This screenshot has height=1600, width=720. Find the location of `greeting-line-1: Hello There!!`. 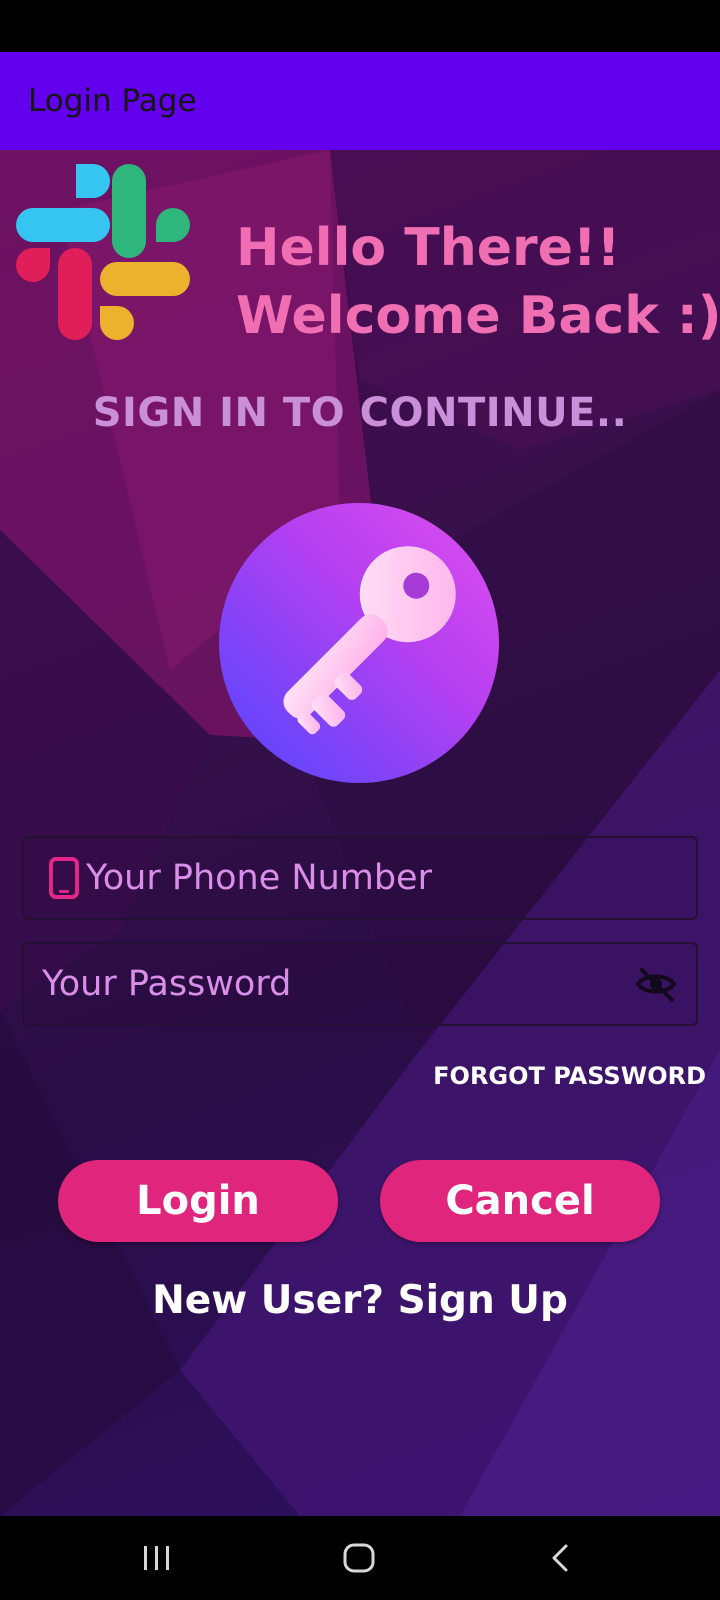

greeting-line-1: Hello There!! is located at coordinates (428, 248).